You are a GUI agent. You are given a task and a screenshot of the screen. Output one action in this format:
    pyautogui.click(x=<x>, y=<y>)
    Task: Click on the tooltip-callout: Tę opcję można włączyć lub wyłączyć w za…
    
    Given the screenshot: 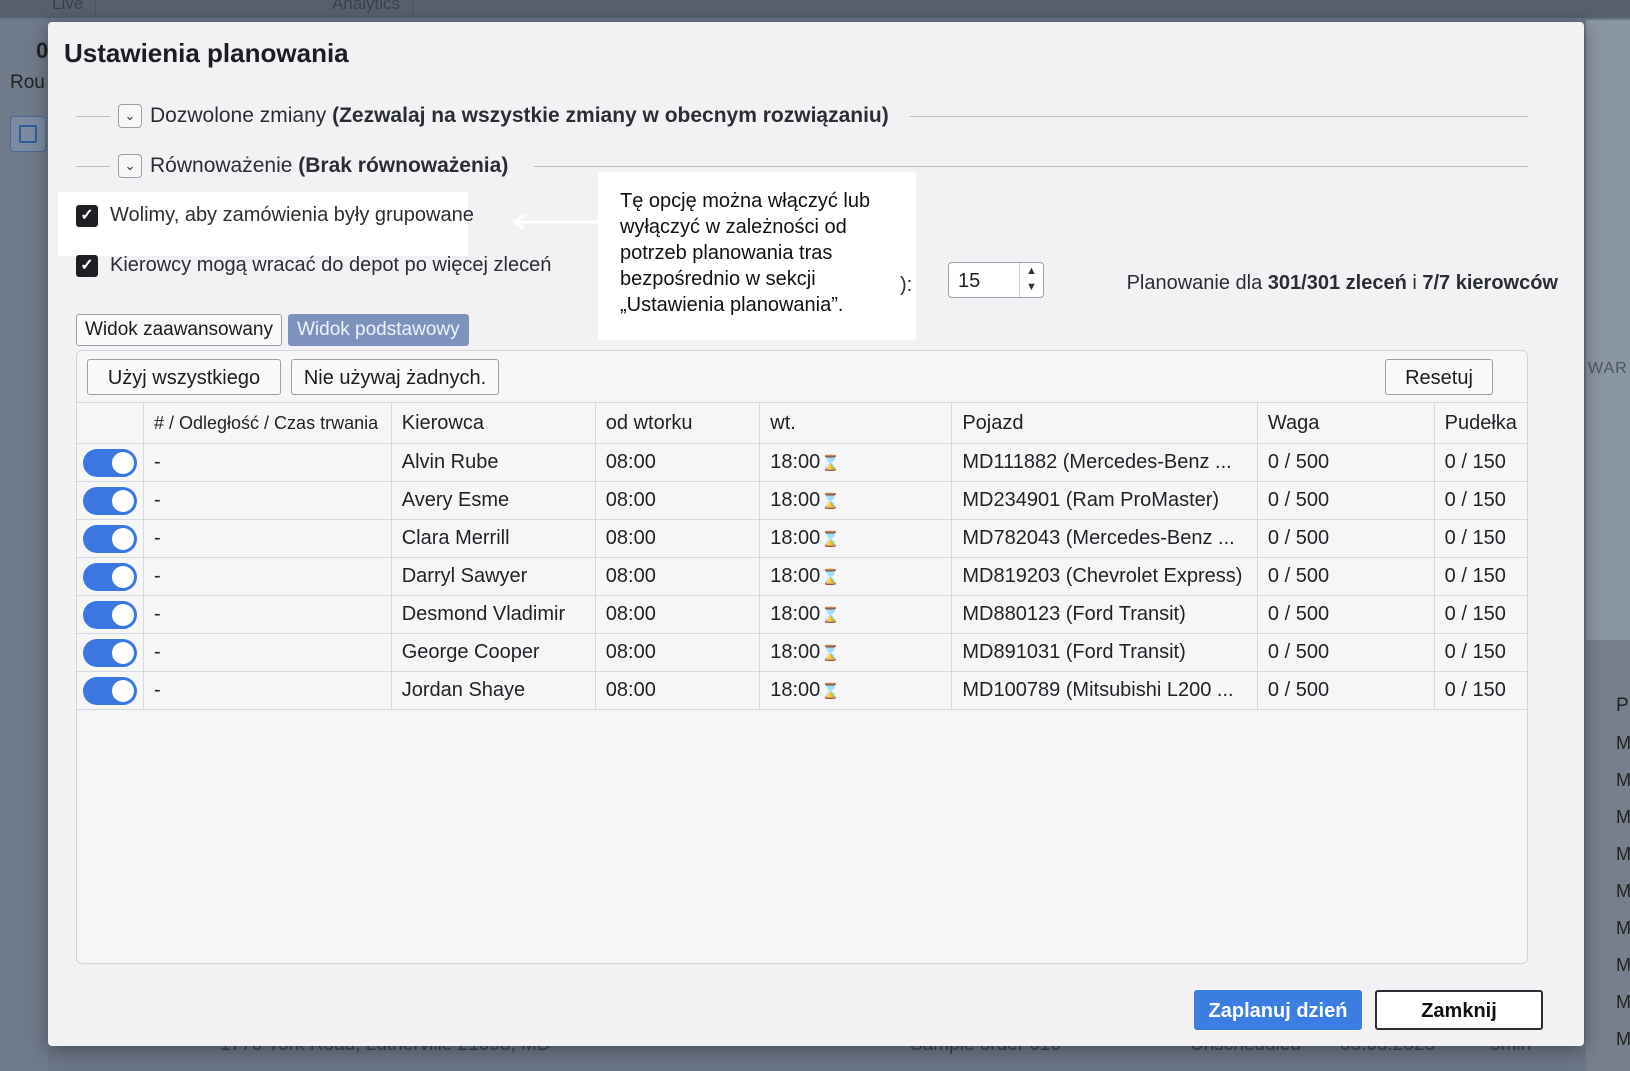 What is the action you would take?
    pyautogui.click(x=757, y=256)
    